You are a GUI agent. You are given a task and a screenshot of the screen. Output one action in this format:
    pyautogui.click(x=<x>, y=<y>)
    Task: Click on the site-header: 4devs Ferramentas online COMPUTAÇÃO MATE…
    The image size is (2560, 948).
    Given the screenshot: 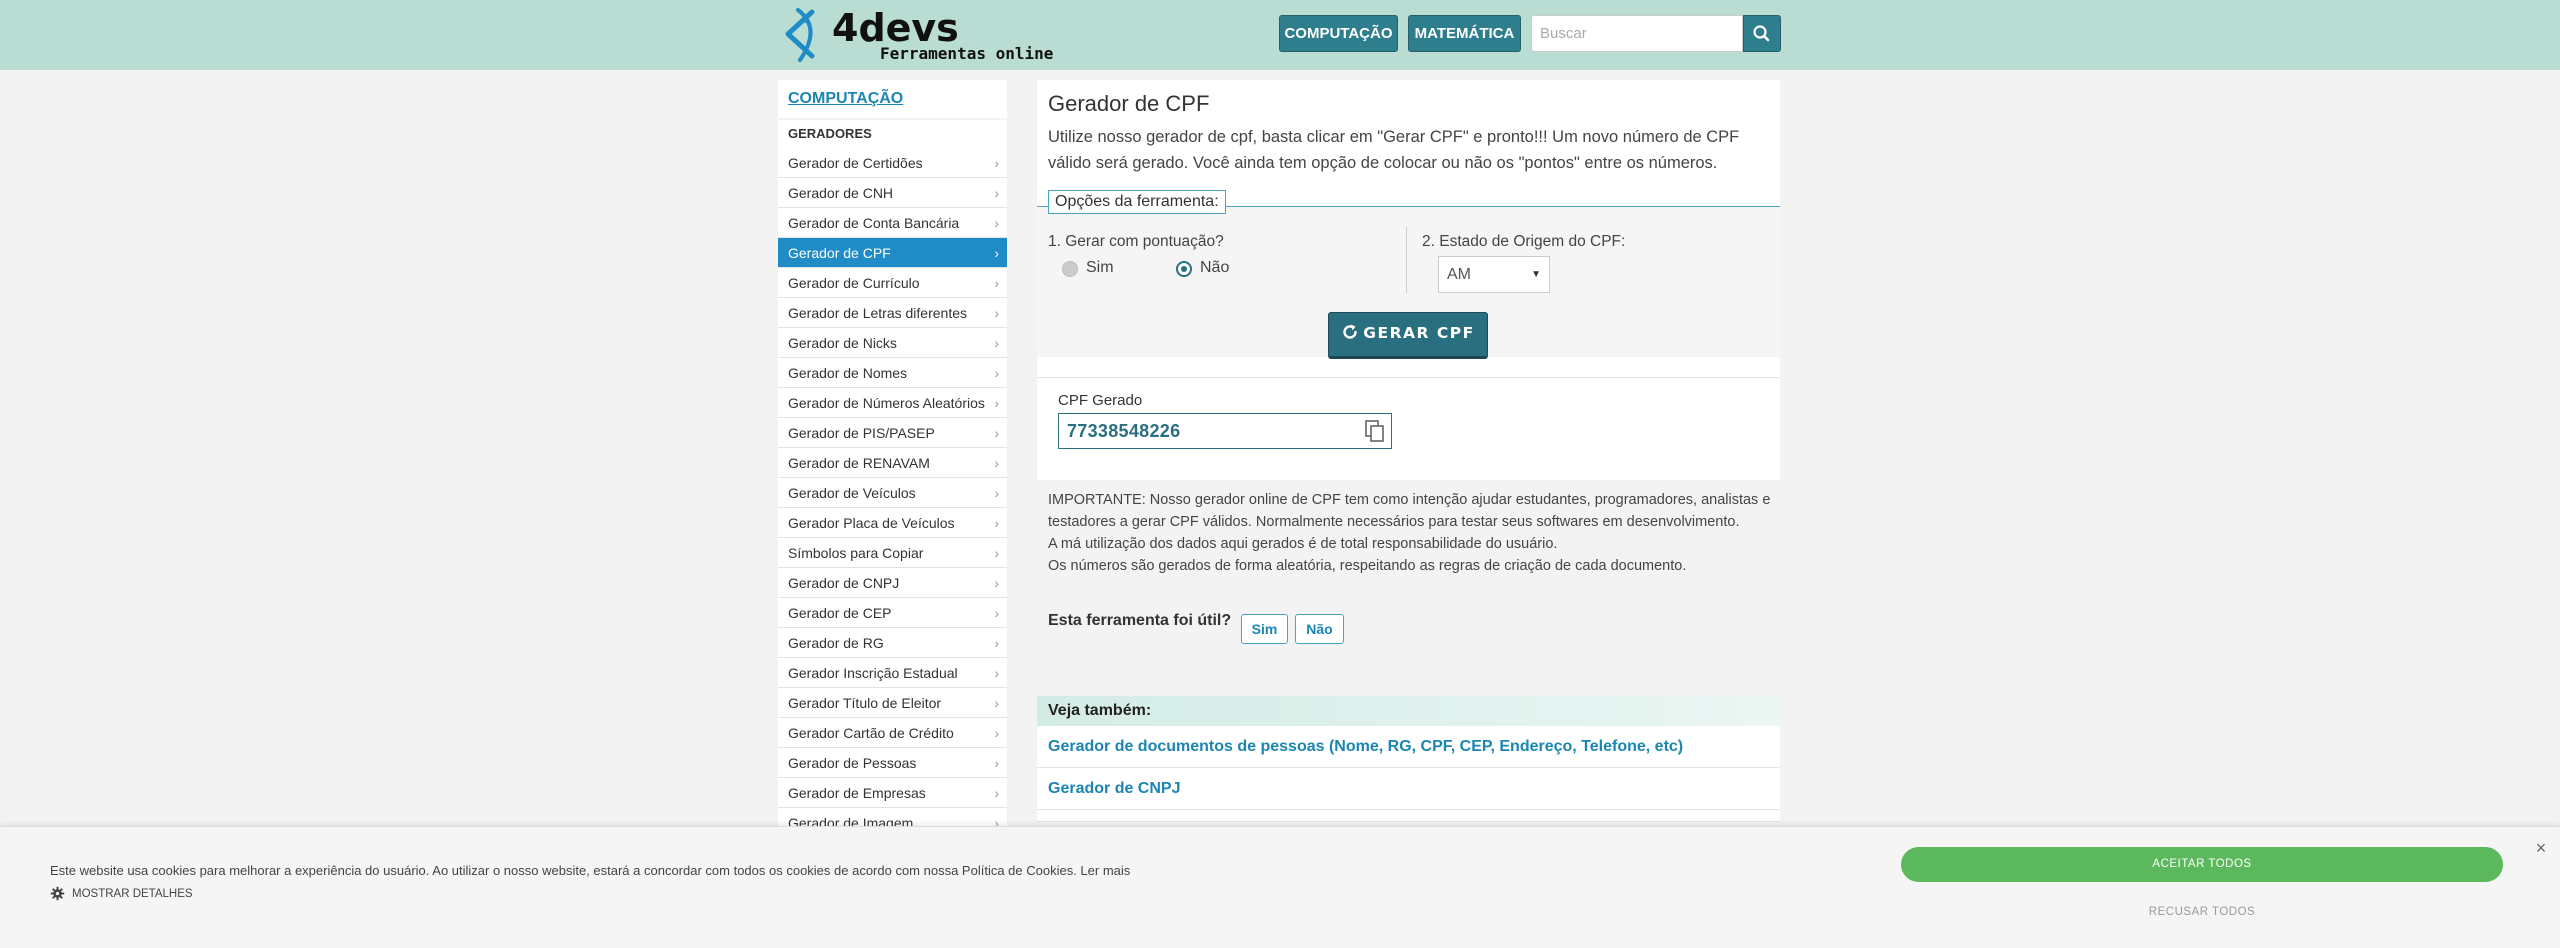 What is the action you would take?
    pyautogui.click(x=1280, y=35)
    